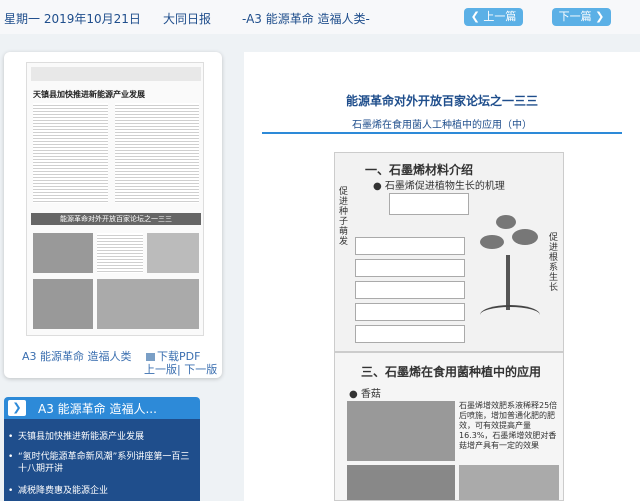  What do you see at coordinates (493, 17) in the screenshot?
I see `prev-article-button: ❮ 上一篇` at bounding box center [493, 17].